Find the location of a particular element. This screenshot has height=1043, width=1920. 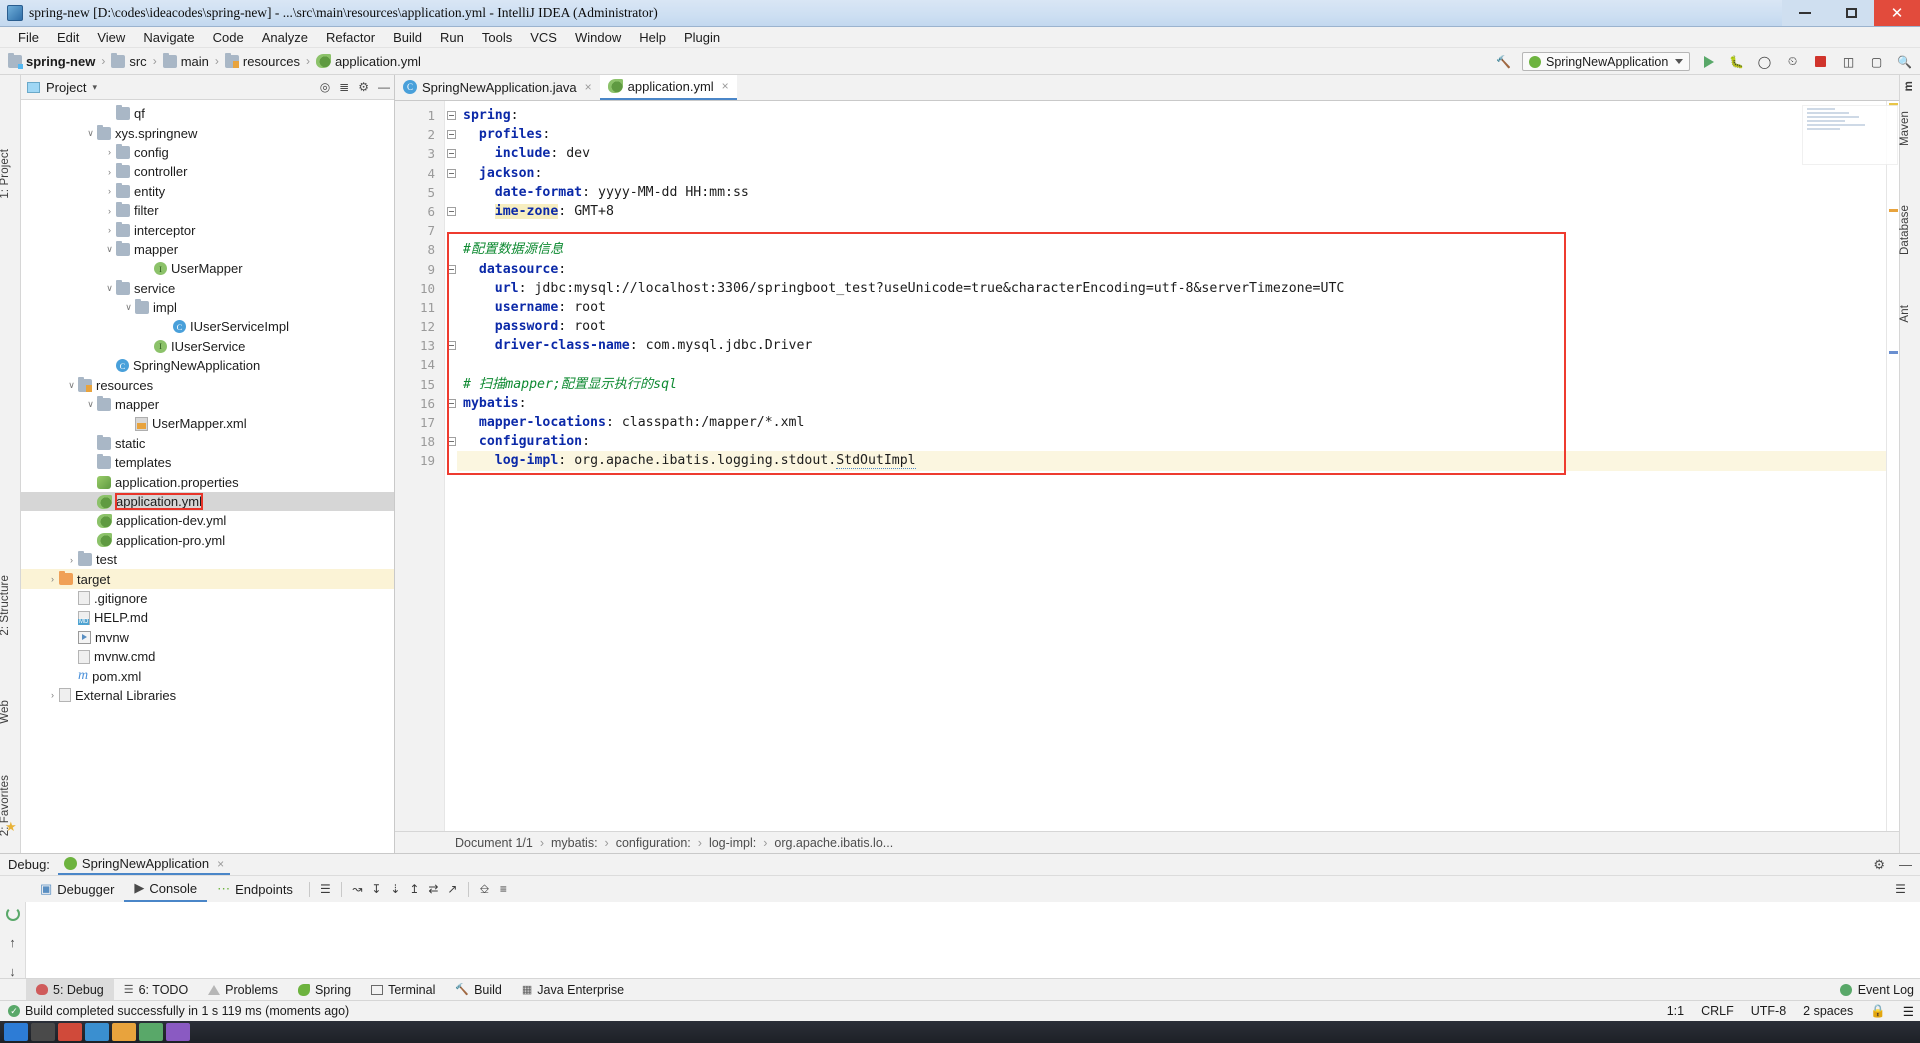

restore-layout-button: ▢ is located at coordinates (1876, 61).